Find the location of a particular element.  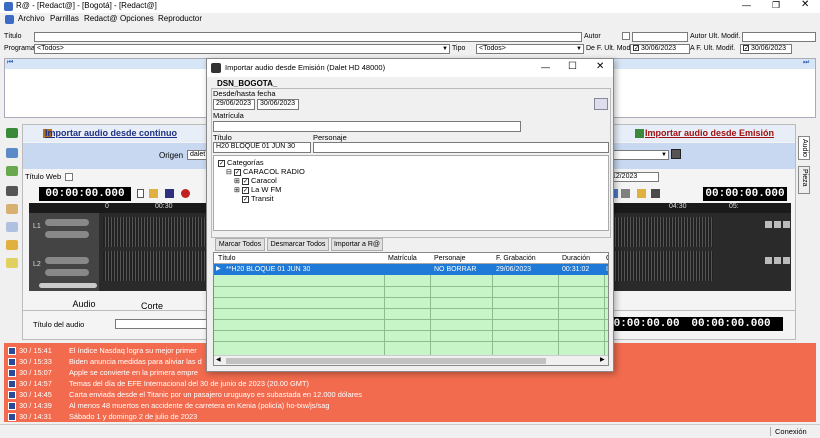

de-date: ✓ 30/06/2023 is located at coordinates (660, 49).